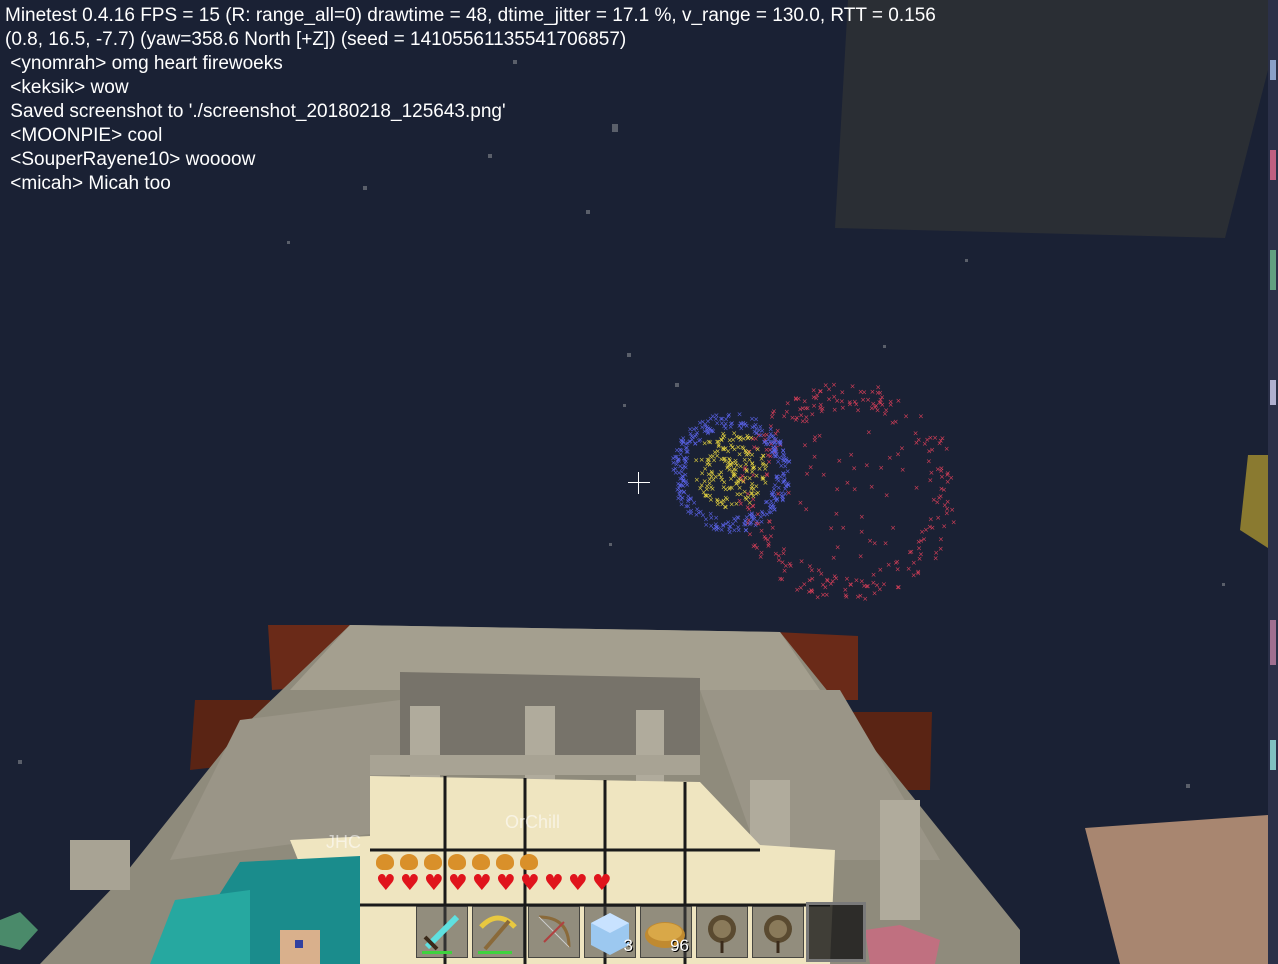 Image resolution: width=1278 pixels, height=964 pixels. Describe the element at coordinates (88, 183) in the screenshot. I see `chat-message: <micah> Micah too` at that location.